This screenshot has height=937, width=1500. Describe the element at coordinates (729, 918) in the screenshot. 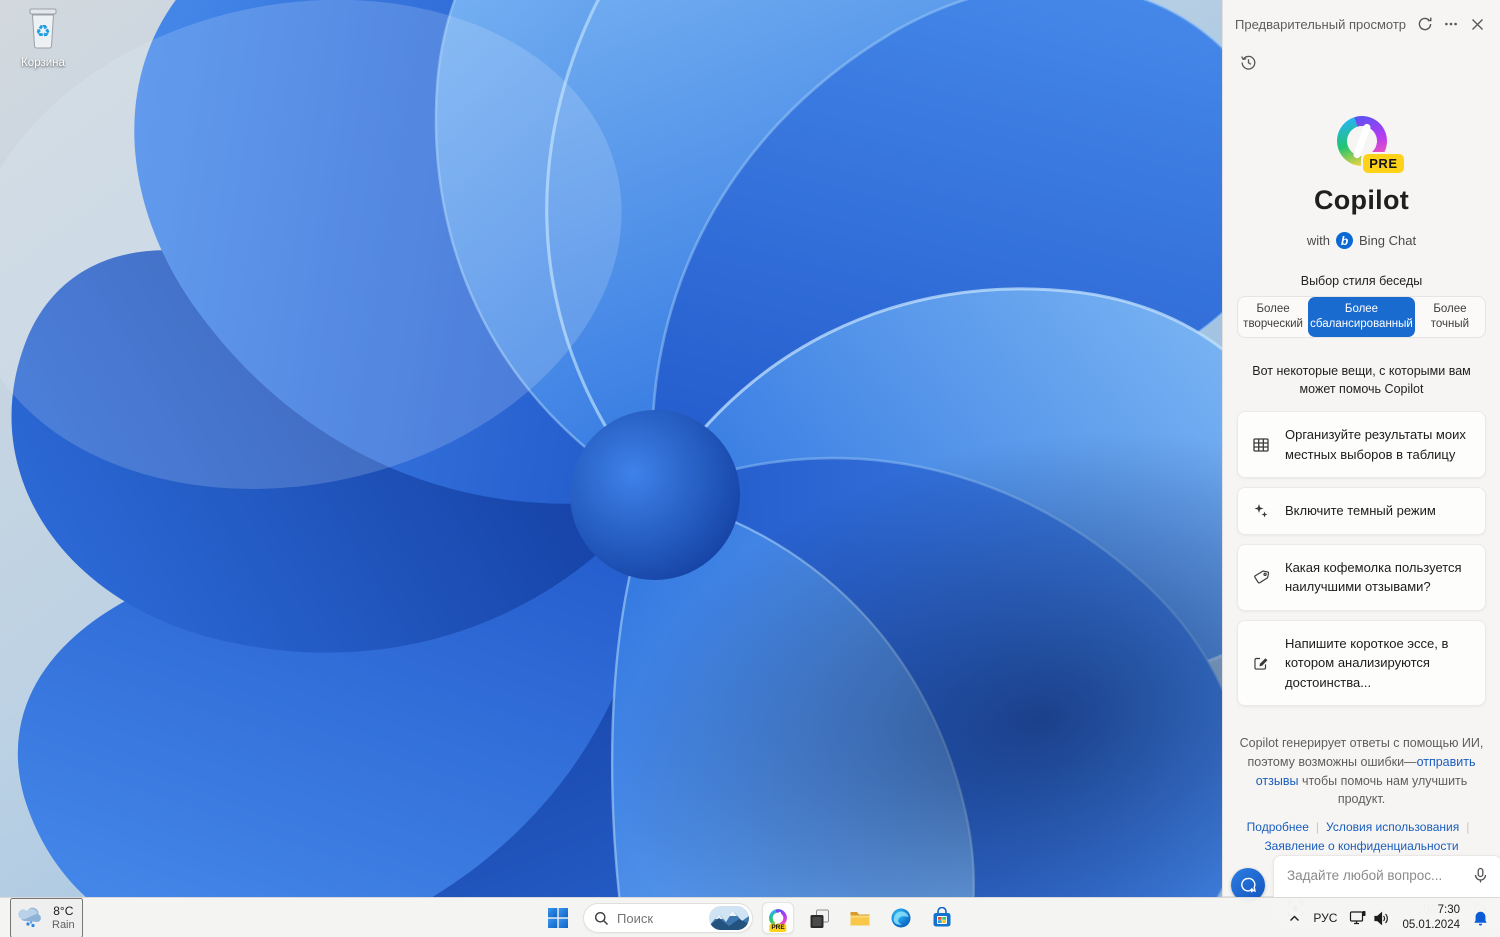

I see `search-daily-image` at that location.